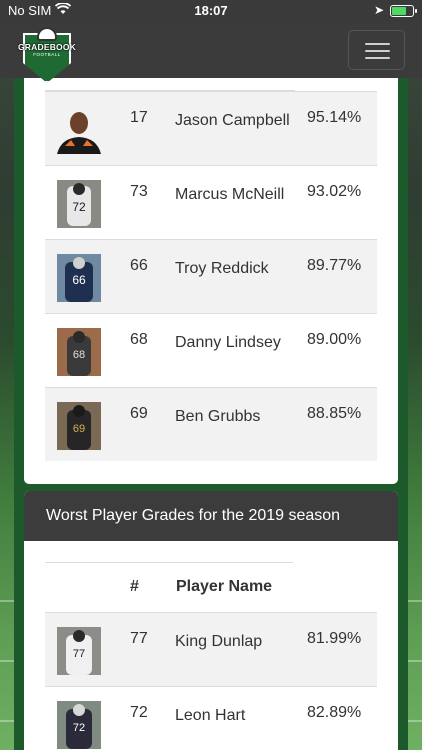  I want to click on svg-text: 69, so click(79, 429).